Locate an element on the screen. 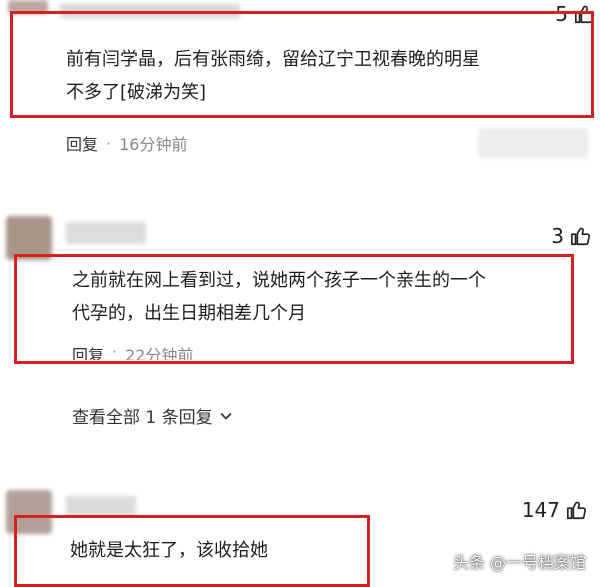  view-all-label: 查看全部 1 条回复 is located at coordinates (142, 418).